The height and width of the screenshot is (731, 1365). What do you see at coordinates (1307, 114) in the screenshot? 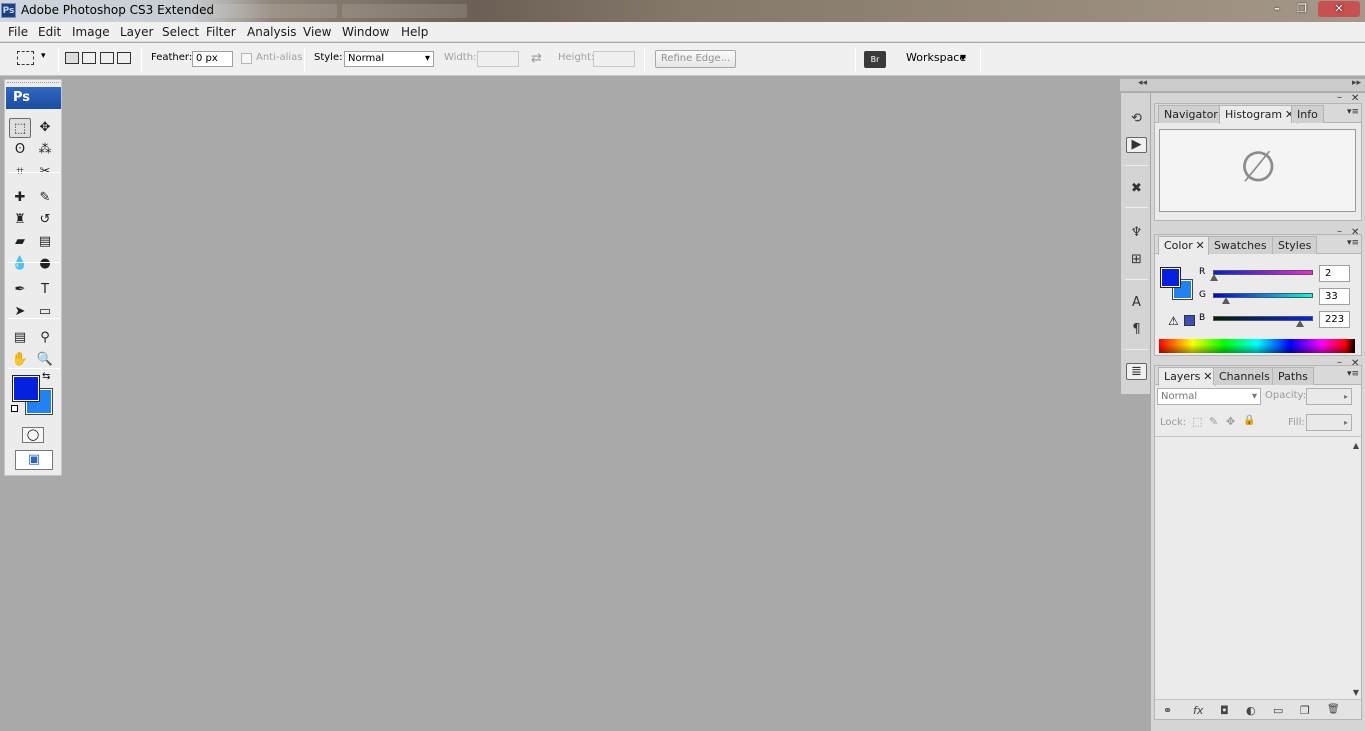
I see `tab-info: Info` at bounding box center [1307, 114].